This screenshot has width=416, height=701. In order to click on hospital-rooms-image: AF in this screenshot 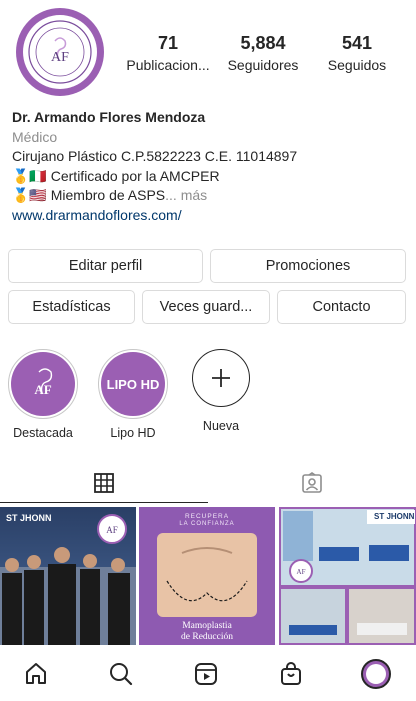, I will do `click(347, 576)`.